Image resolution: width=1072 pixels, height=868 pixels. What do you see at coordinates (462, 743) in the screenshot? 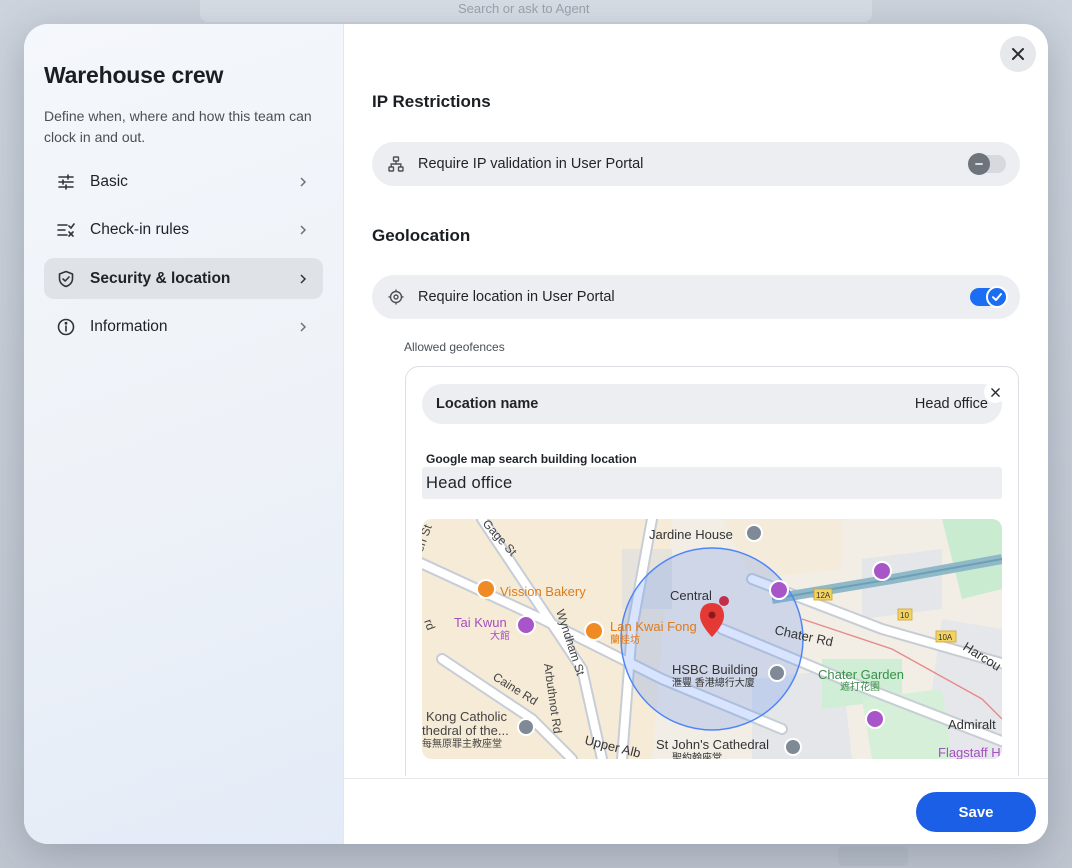
I see `svg-text: 每無原罪主教座堂` at bounding box center [462, 743].